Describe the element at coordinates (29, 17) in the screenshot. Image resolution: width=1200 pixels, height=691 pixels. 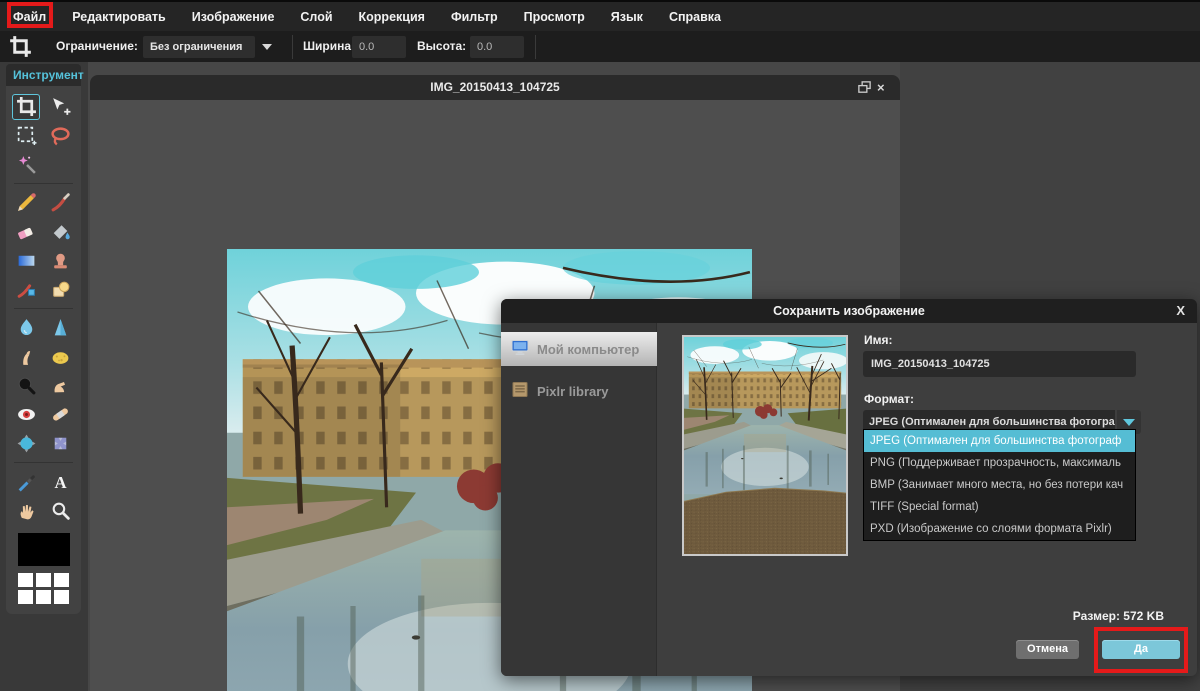
I see `menu-item-file: Файл` at that location.